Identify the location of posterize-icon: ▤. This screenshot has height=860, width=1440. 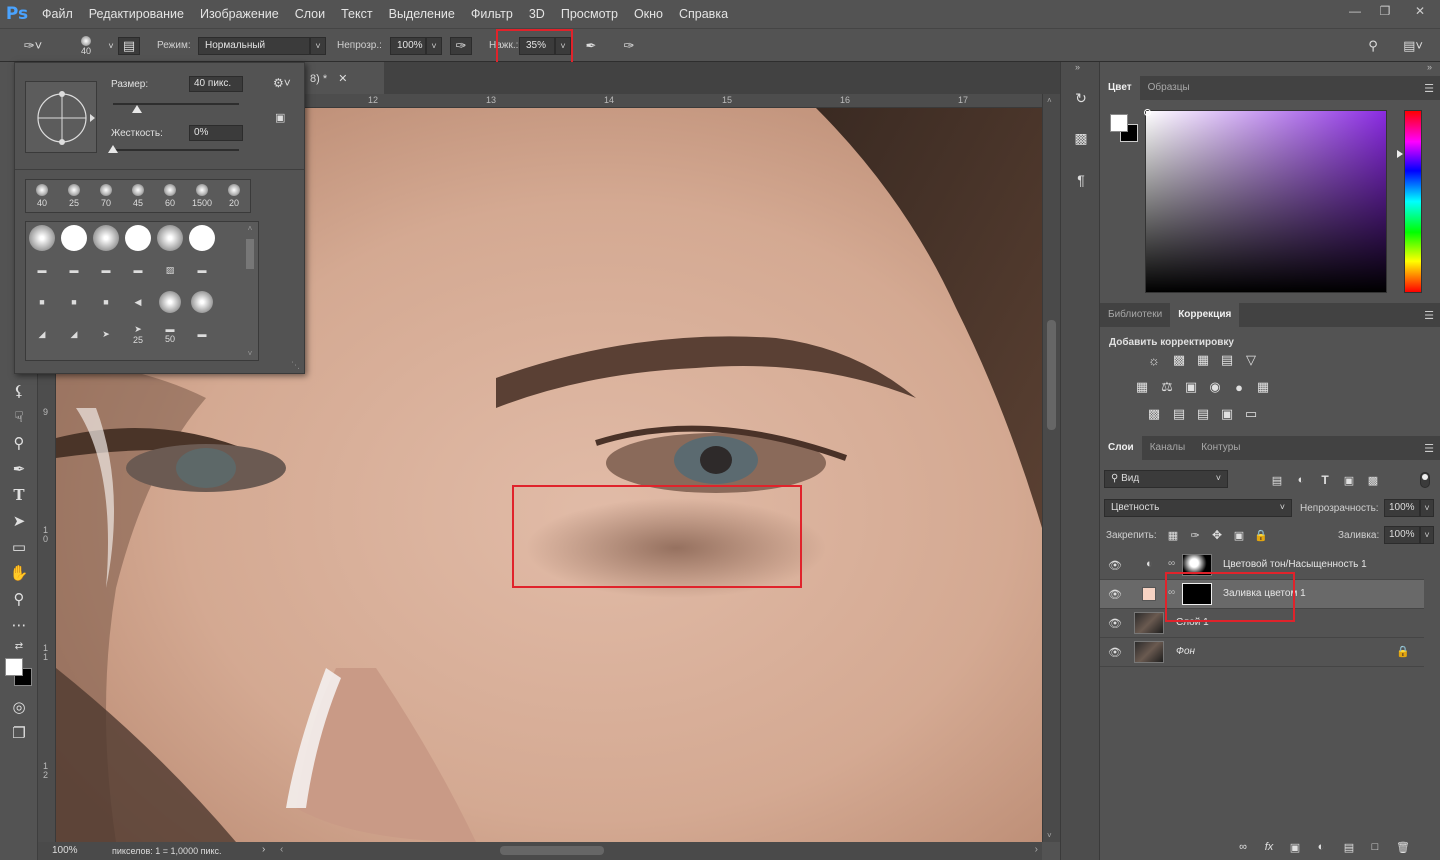
(1179, 414).